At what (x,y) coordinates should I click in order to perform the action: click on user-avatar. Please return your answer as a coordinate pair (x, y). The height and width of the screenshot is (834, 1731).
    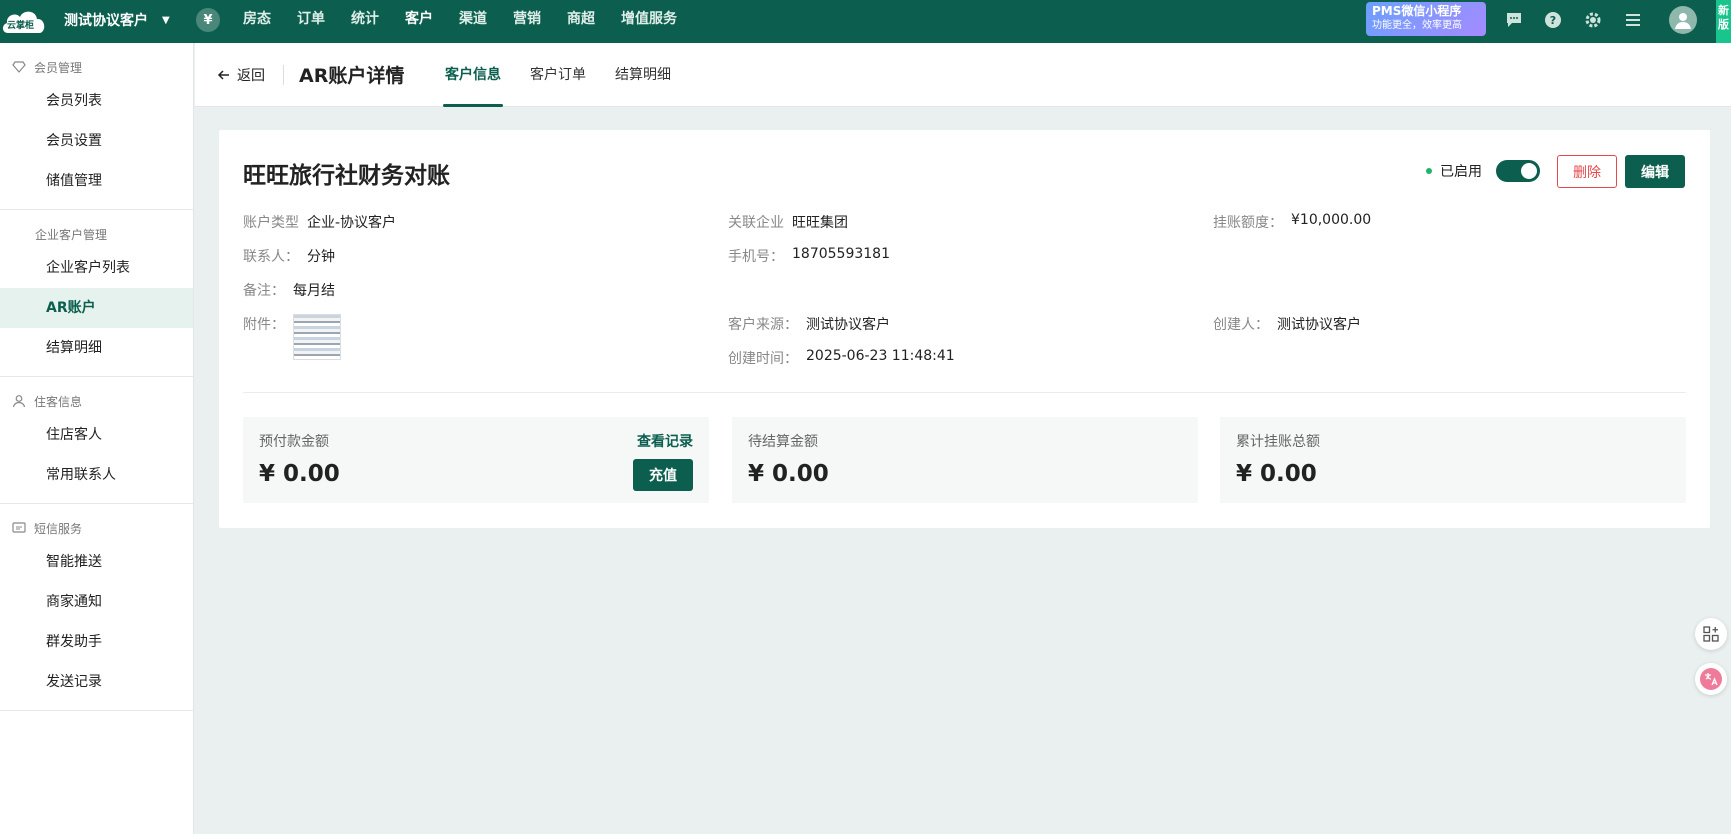
    Looking at the image, I should click on (1683, 20).